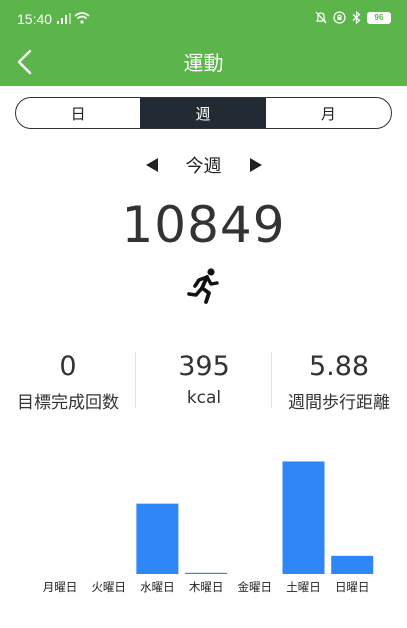 The height and width of the screenshot is (628, 407). What do you see at coordinates (108, 587) in the screenshot?
I see `chart-x-tick-label: 火曜日` at bounding box center [108, 587].